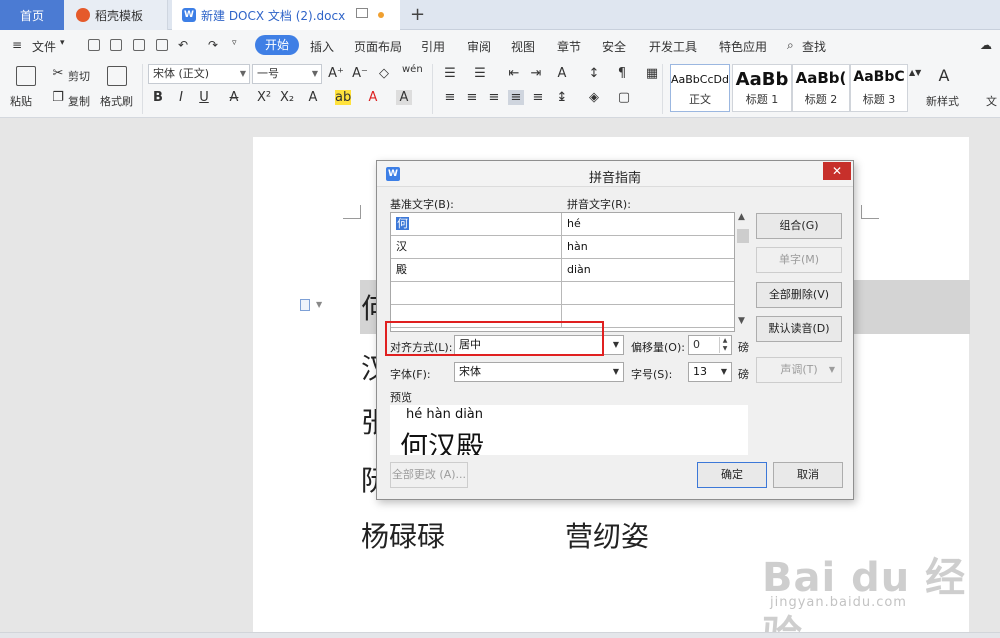  What do you see at coordinates (743, 46) in the screenshot?
I see `menu-features: 特色应用` at bounding box center [743, 46].